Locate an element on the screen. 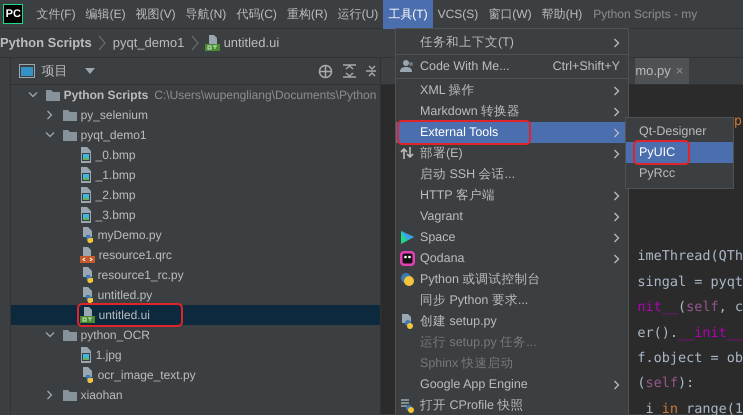 The height and width of the screenshot is (415, 743). tree-row: 1.jpg is located at coordinates (195, 355).